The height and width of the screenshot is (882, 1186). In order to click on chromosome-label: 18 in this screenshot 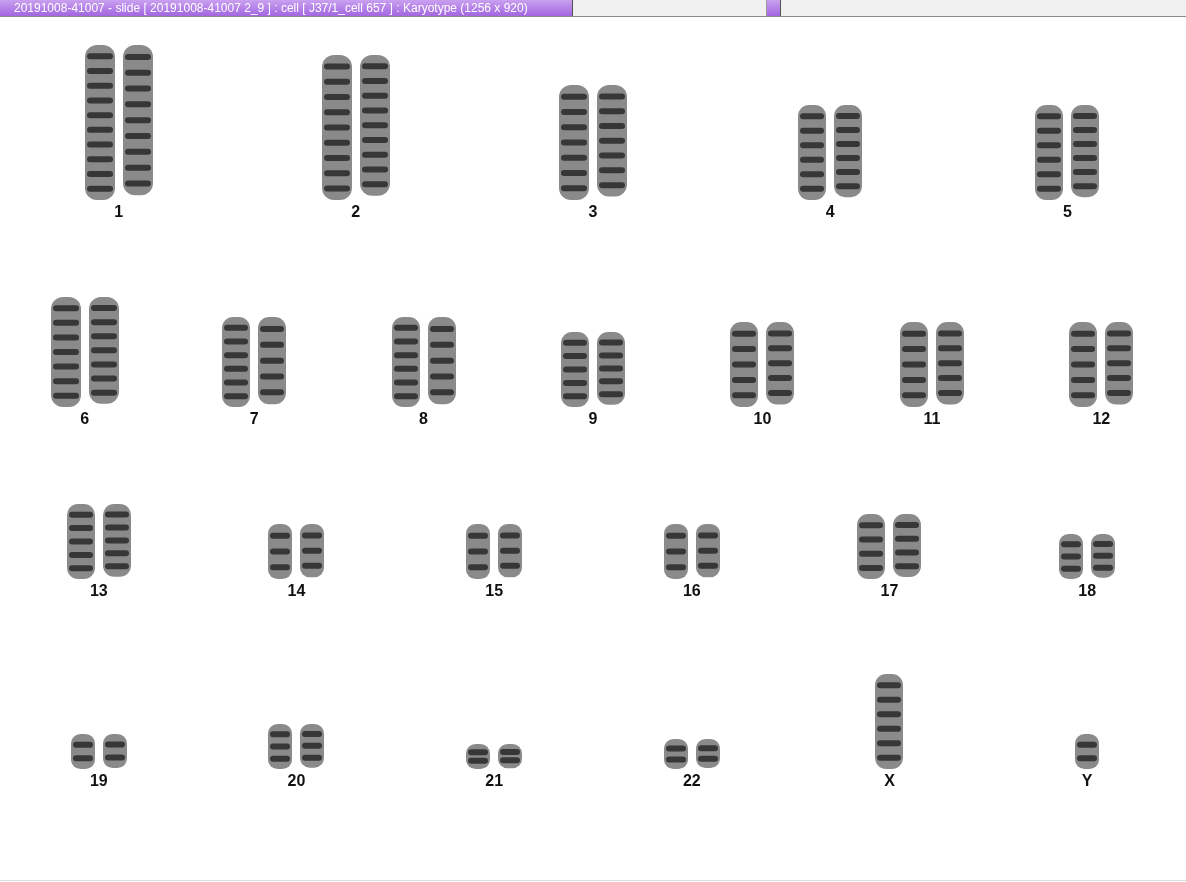, I will do `click(1087, 591)`.